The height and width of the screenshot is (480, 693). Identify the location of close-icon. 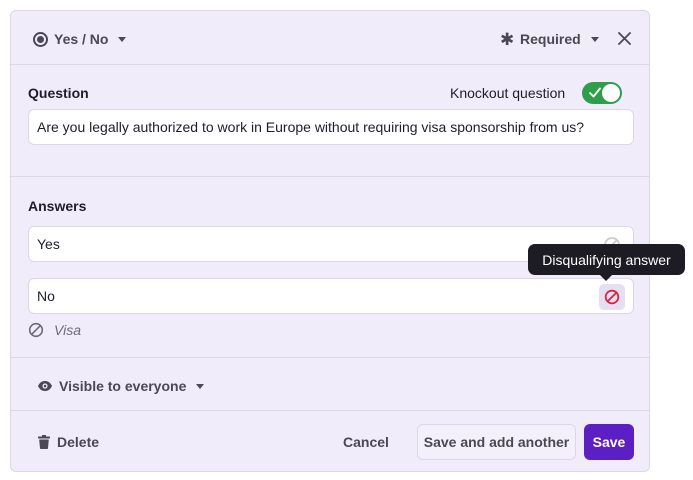
(624, 38).